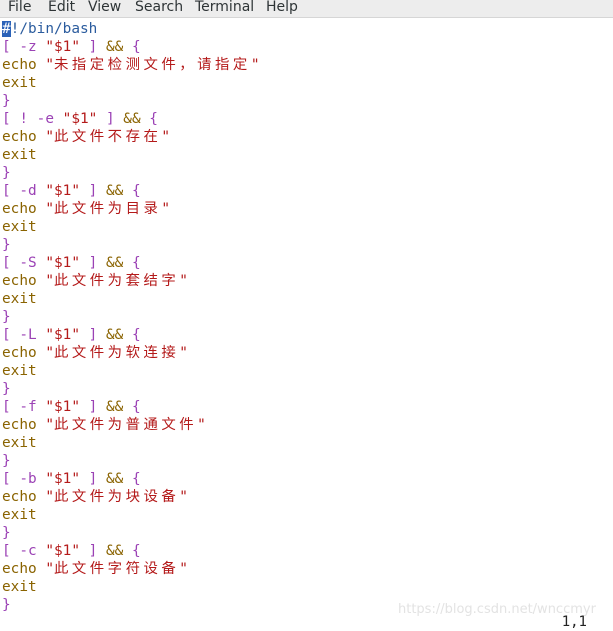 This screenshot has height=631, width=613. Describe the element at coordinates (24, 263) in the screenshot. I see `operator-token: [ -S` at that location.